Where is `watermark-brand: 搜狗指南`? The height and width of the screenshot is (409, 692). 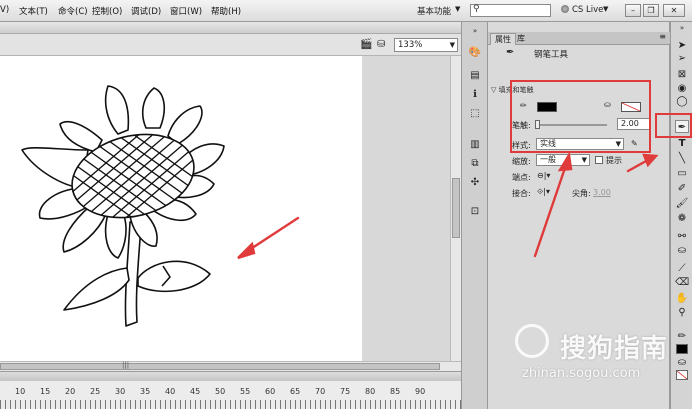 watermark-brand: 搜狗指南 is located at coordinates (614, 349).